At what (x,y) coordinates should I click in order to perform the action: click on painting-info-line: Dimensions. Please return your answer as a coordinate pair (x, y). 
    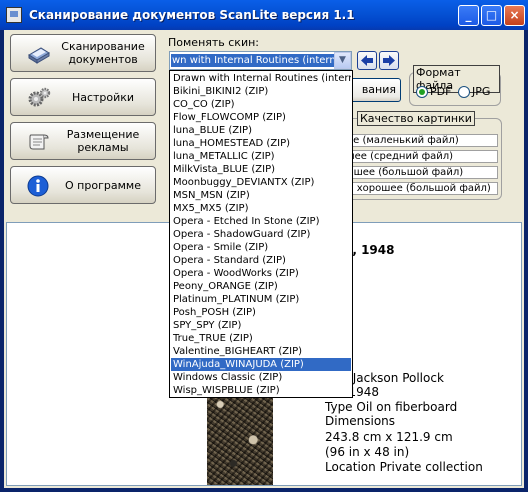
    Looking at the image, I should click on (360, 421).